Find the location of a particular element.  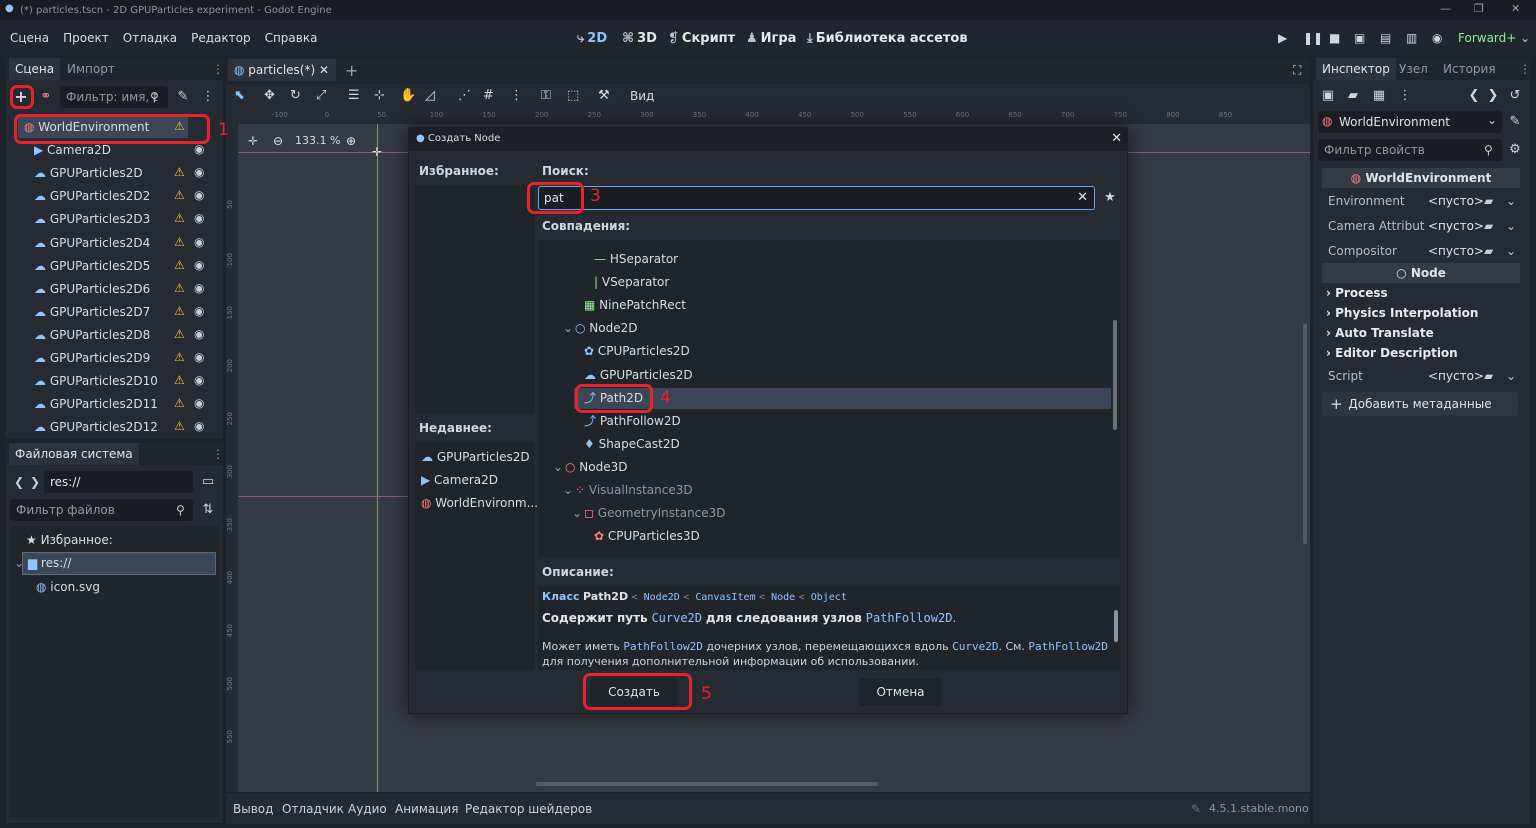

menu-project: Проект is located at coordinates (86, 38).